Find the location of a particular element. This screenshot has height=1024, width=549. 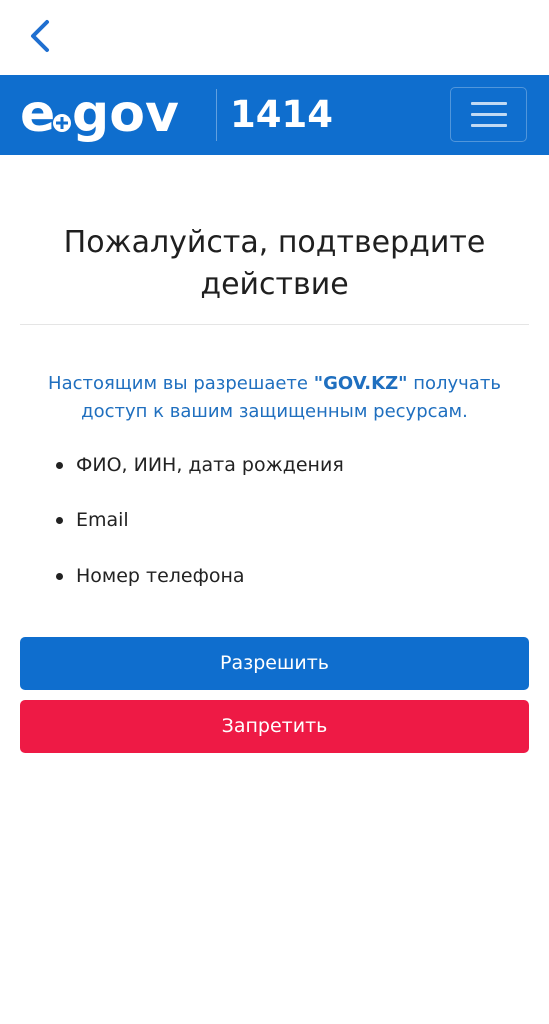

header-divider is located at coordinates (216, 115).